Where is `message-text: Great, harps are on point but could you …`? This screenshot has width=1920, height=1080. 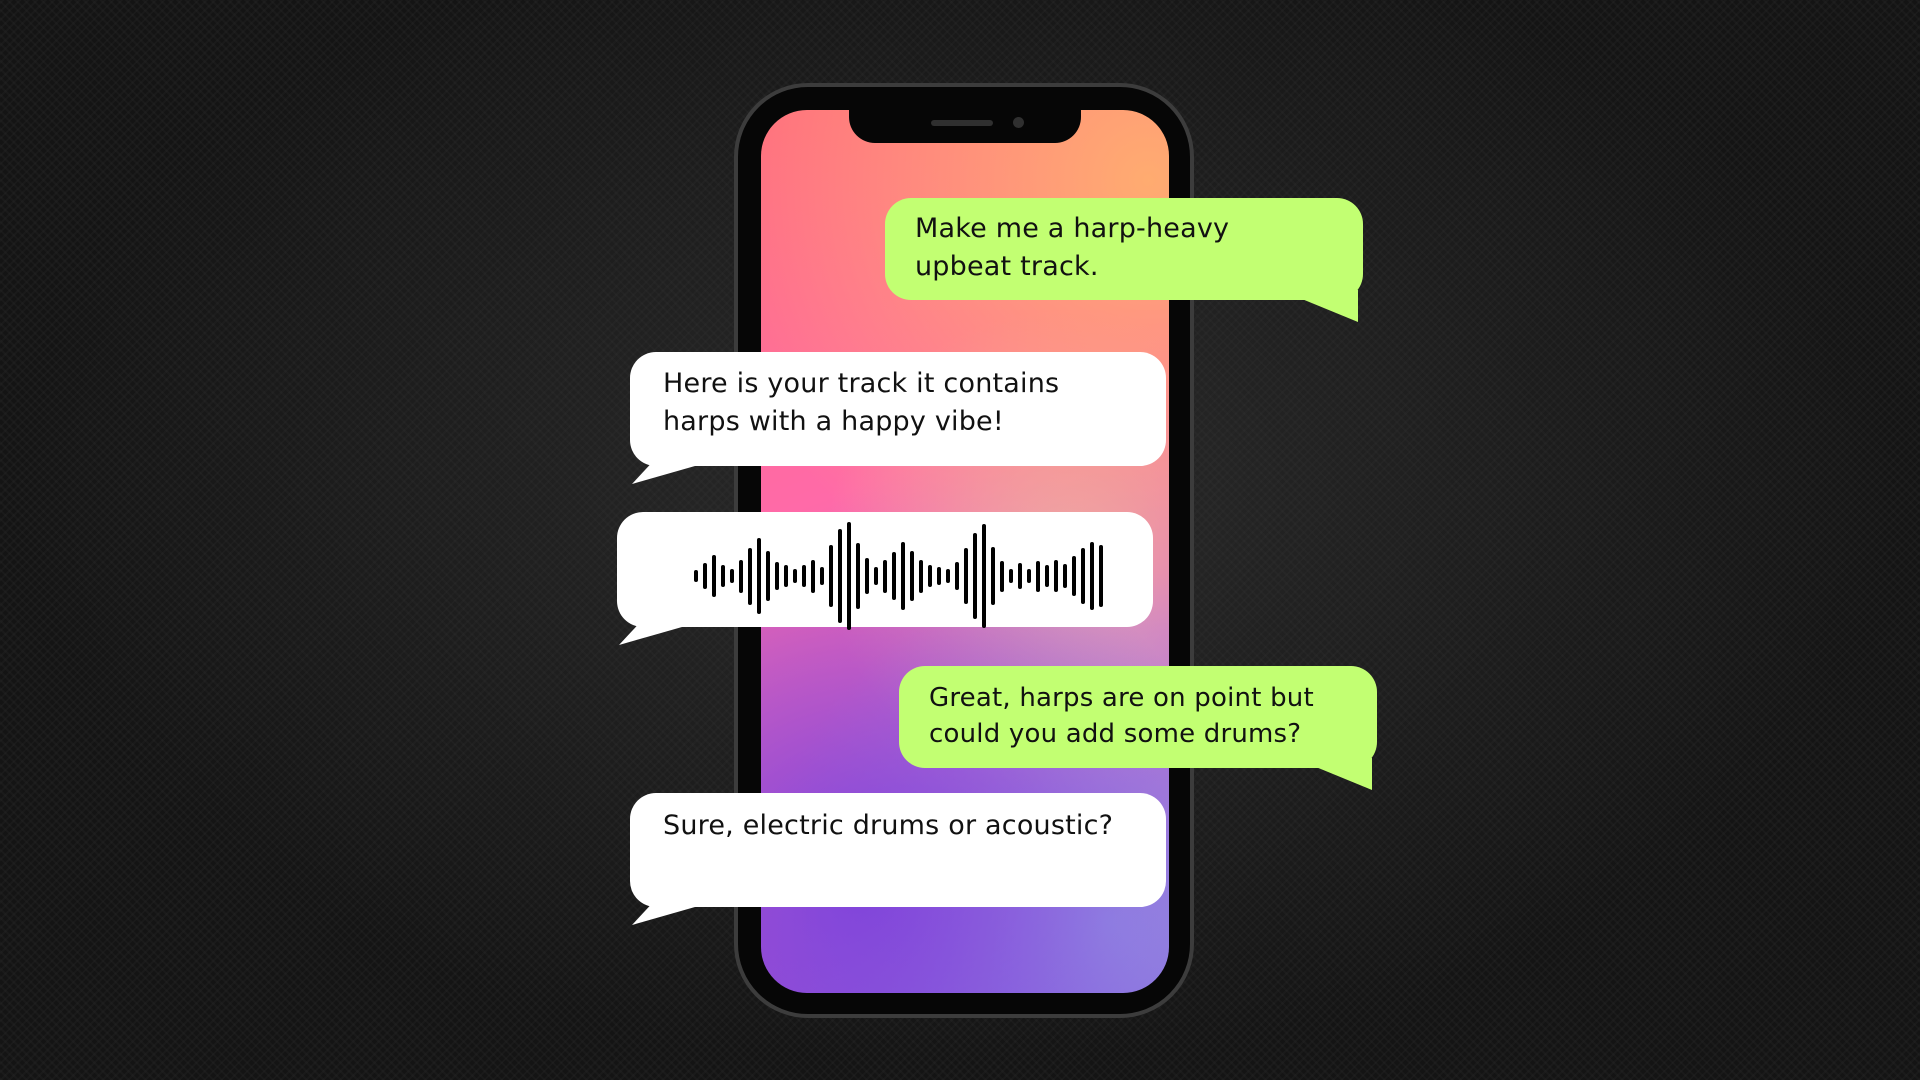 message-text: Great, harps are on point but could you … is located at coordinates (1121, 716).